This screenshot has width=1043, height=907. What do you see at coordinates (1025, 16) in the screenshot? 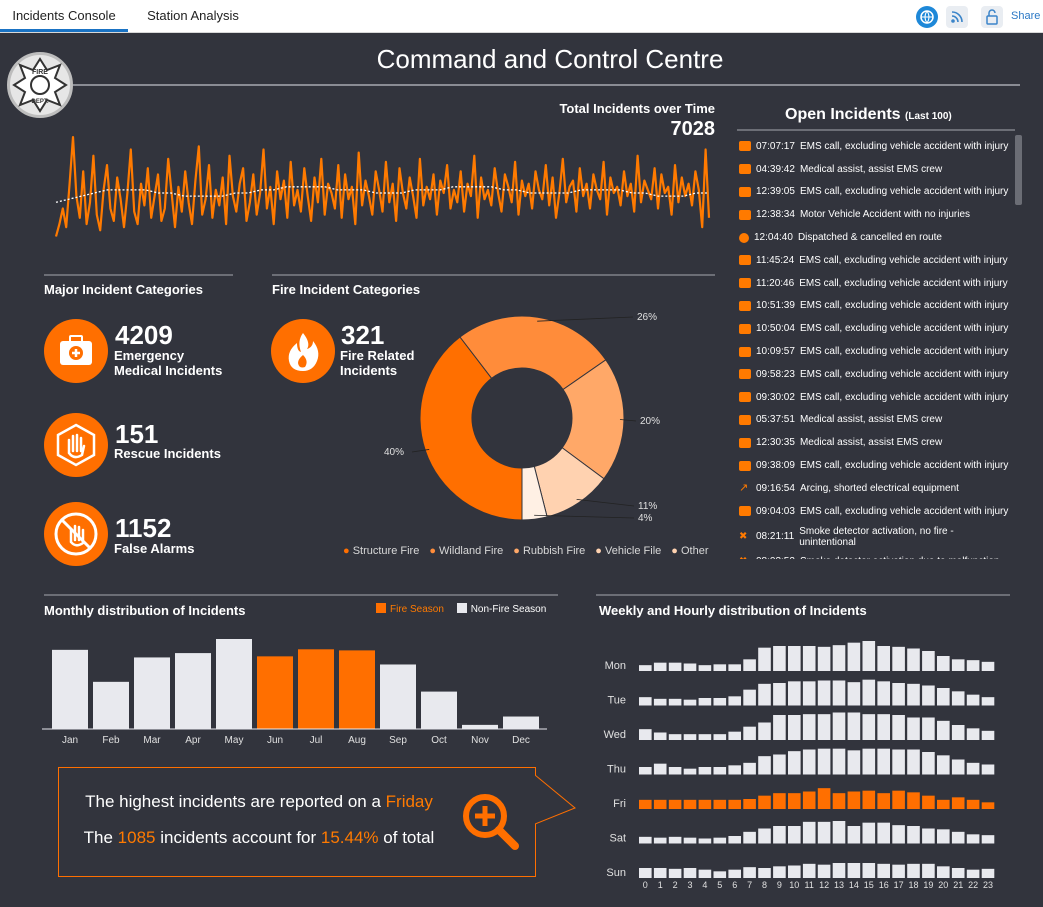
I see `share-link: Share` at bounding box center [1025, 16].